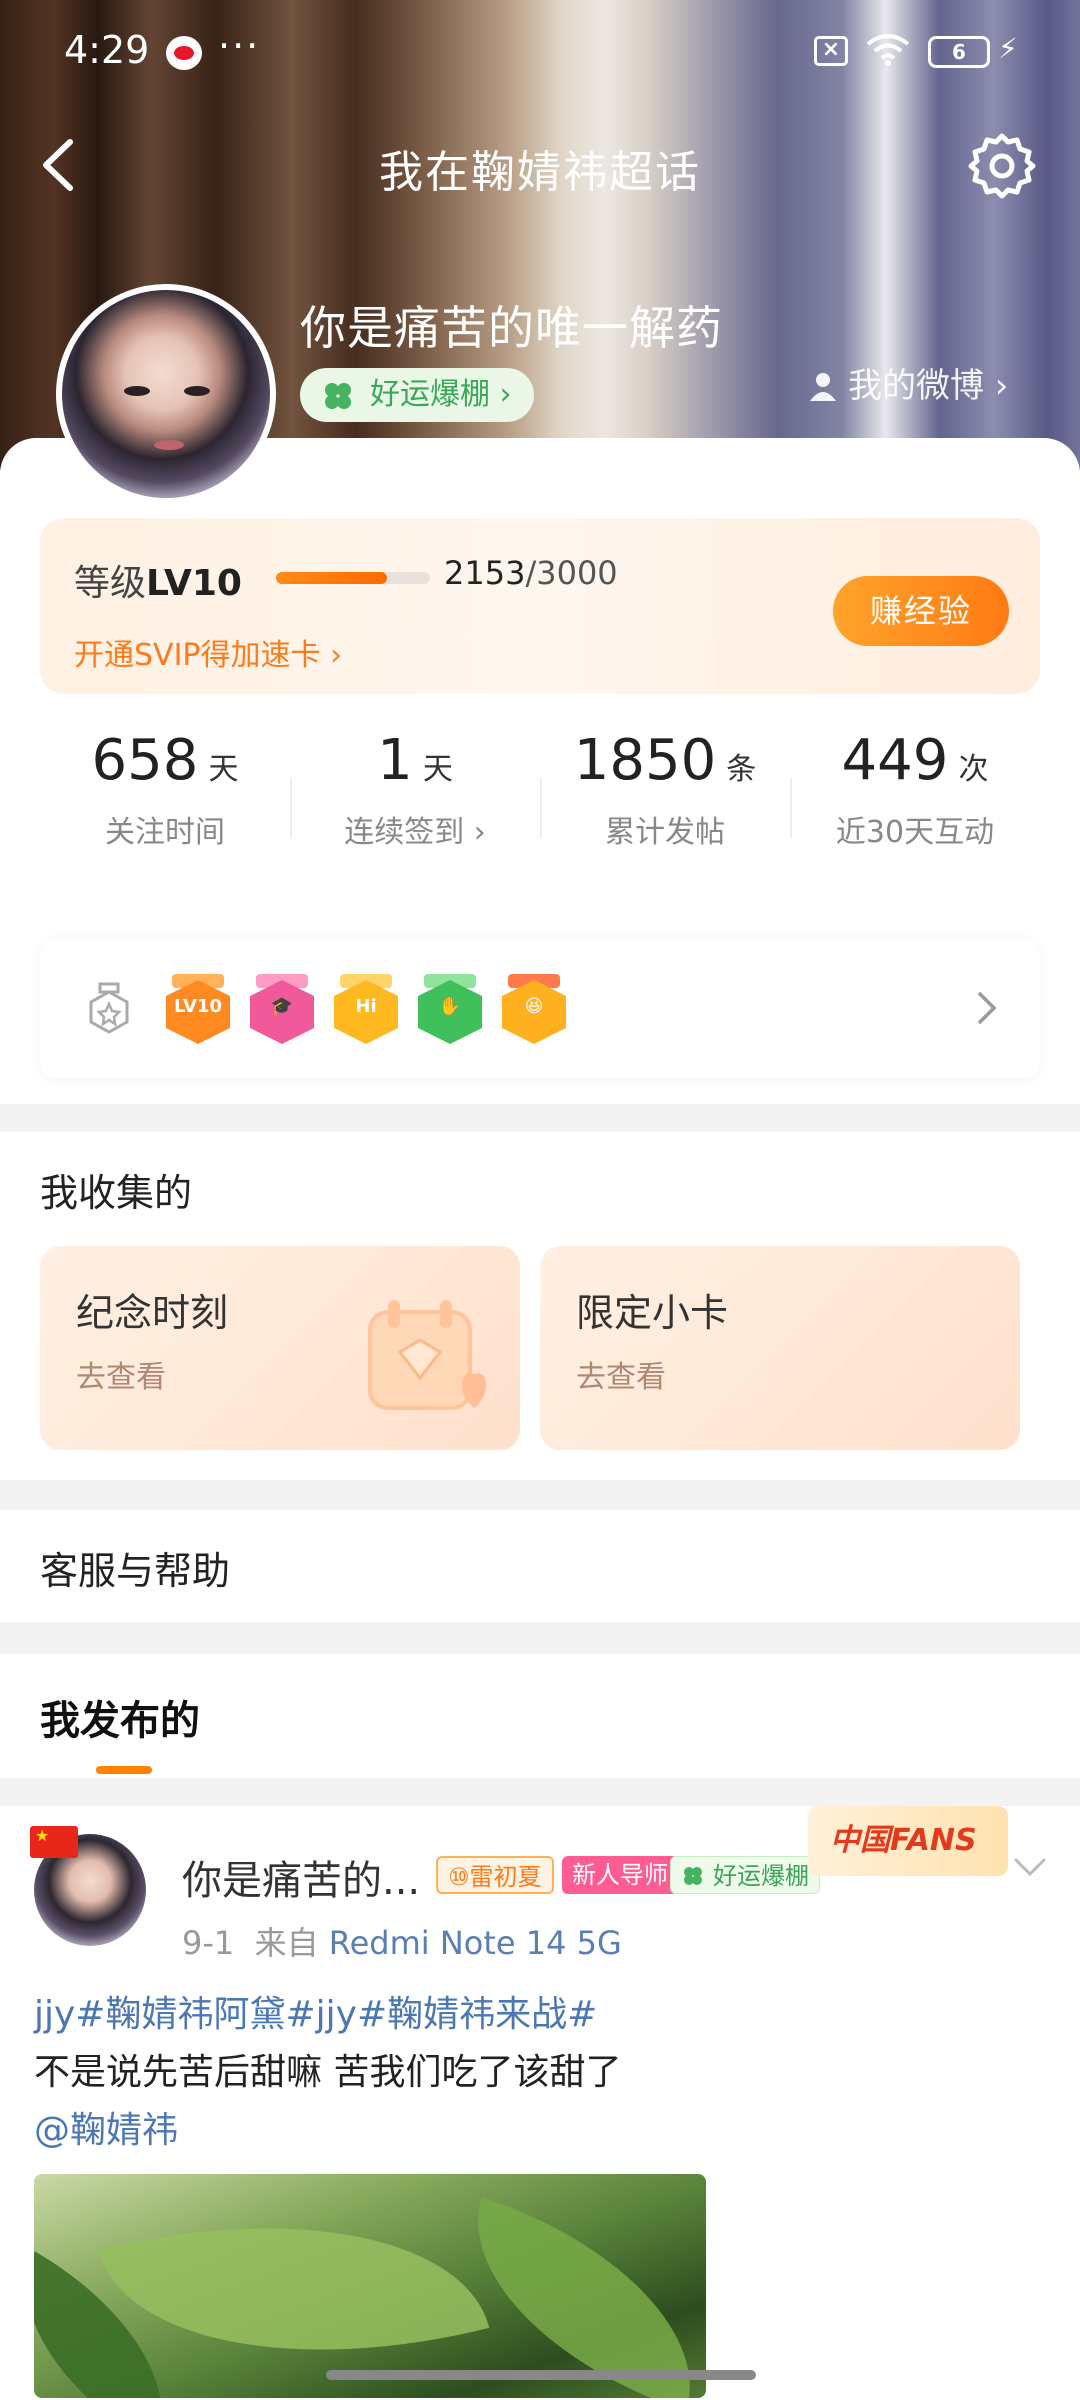  I want to click on card-title: 限定小卡, so click(652, 1313).